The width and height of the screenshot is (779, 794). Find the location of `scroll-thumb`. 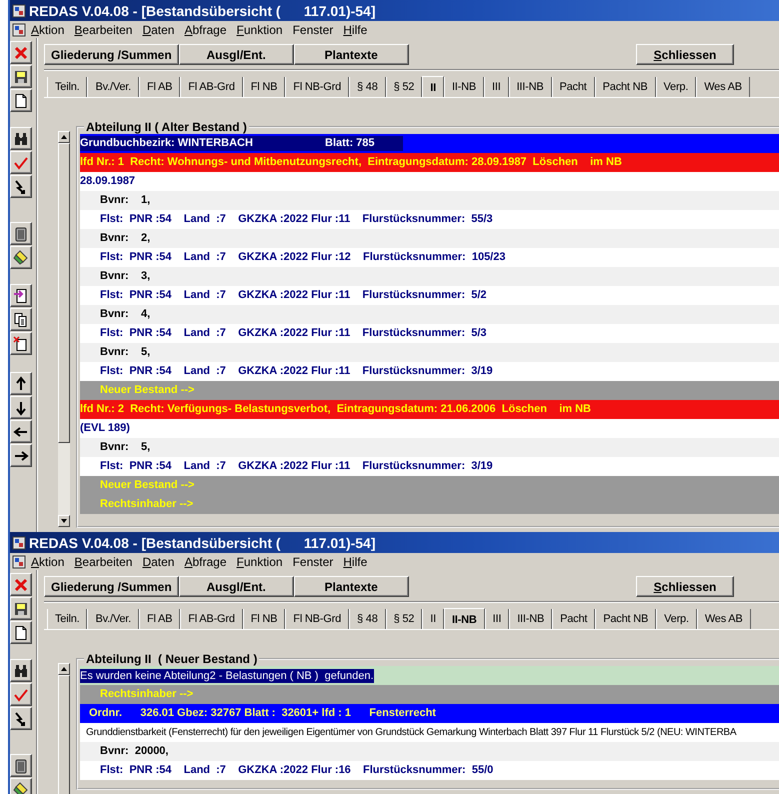

scroll-thumb is located at coordinates (64, 293).